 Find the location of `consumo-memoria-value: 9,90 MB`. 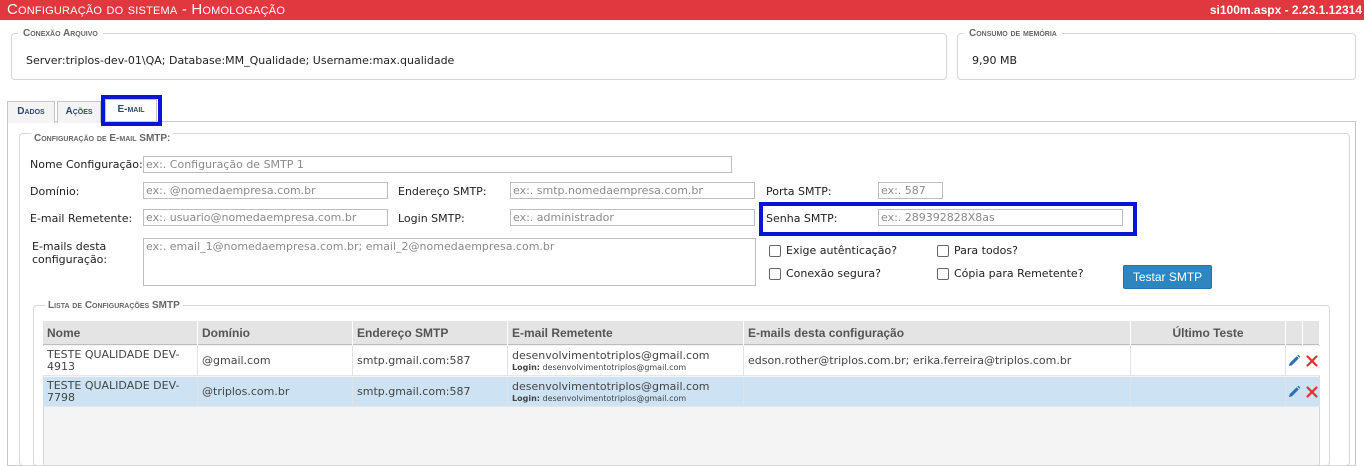

consumo-memoria-value: 9,90 MB is located at coordinates (995, 60).